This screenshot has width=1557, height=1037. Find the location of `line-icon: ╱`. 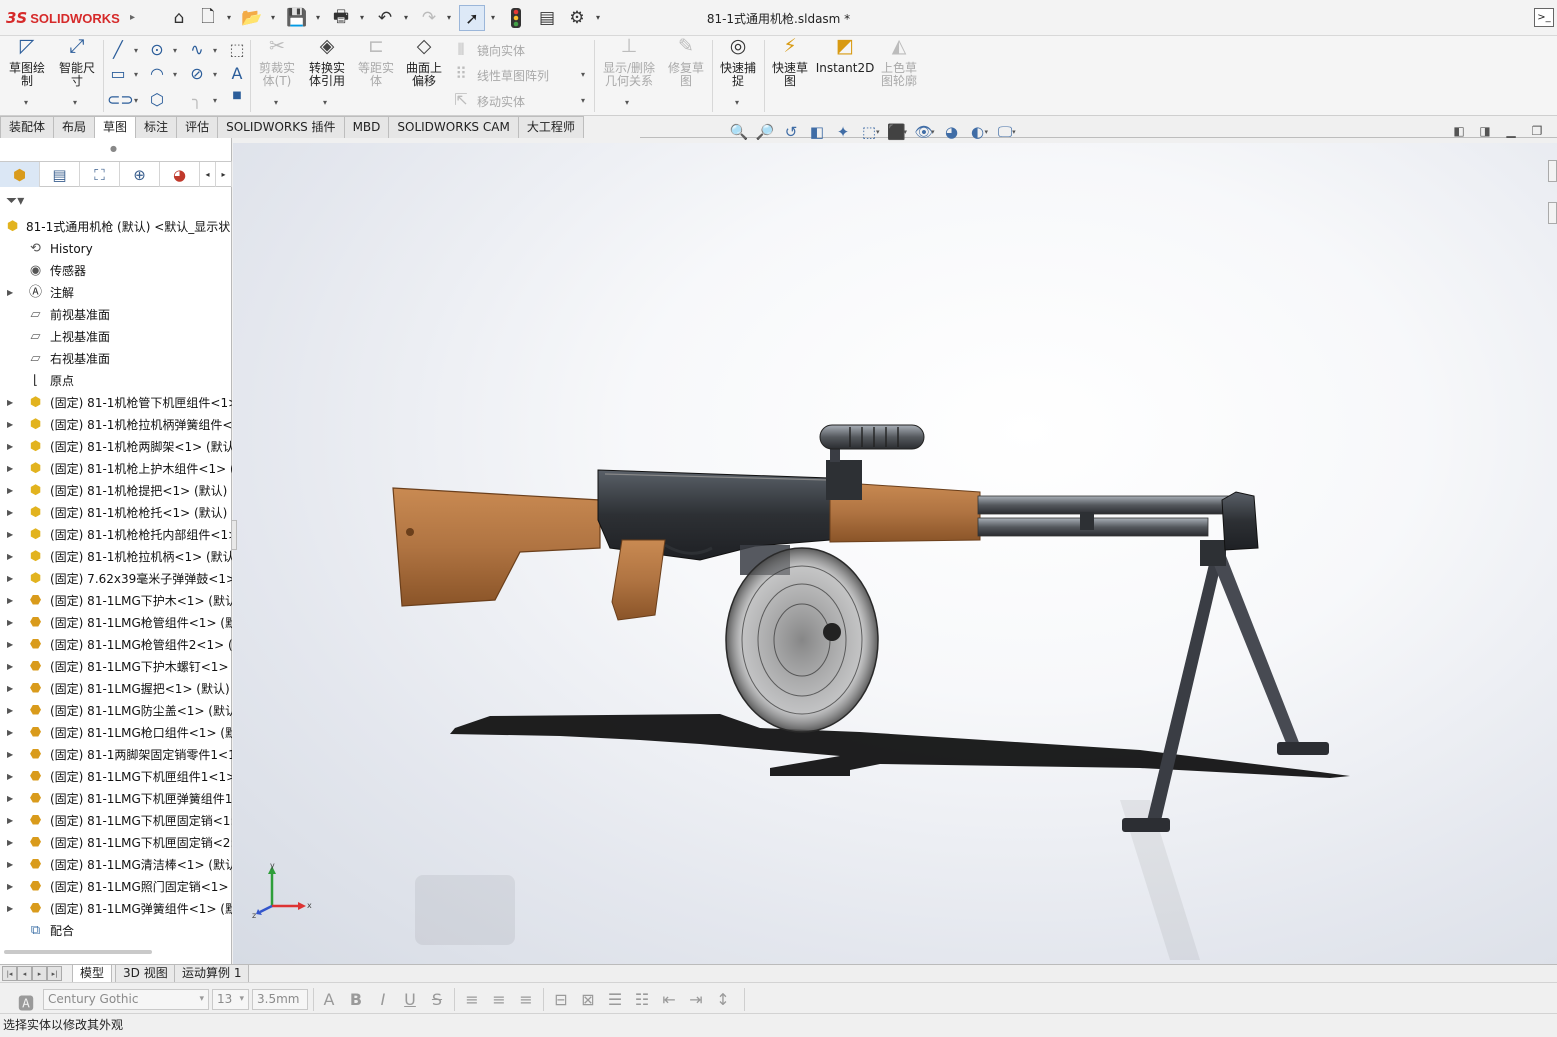

line-icon: ╱ is located at coordinates (118, 50).